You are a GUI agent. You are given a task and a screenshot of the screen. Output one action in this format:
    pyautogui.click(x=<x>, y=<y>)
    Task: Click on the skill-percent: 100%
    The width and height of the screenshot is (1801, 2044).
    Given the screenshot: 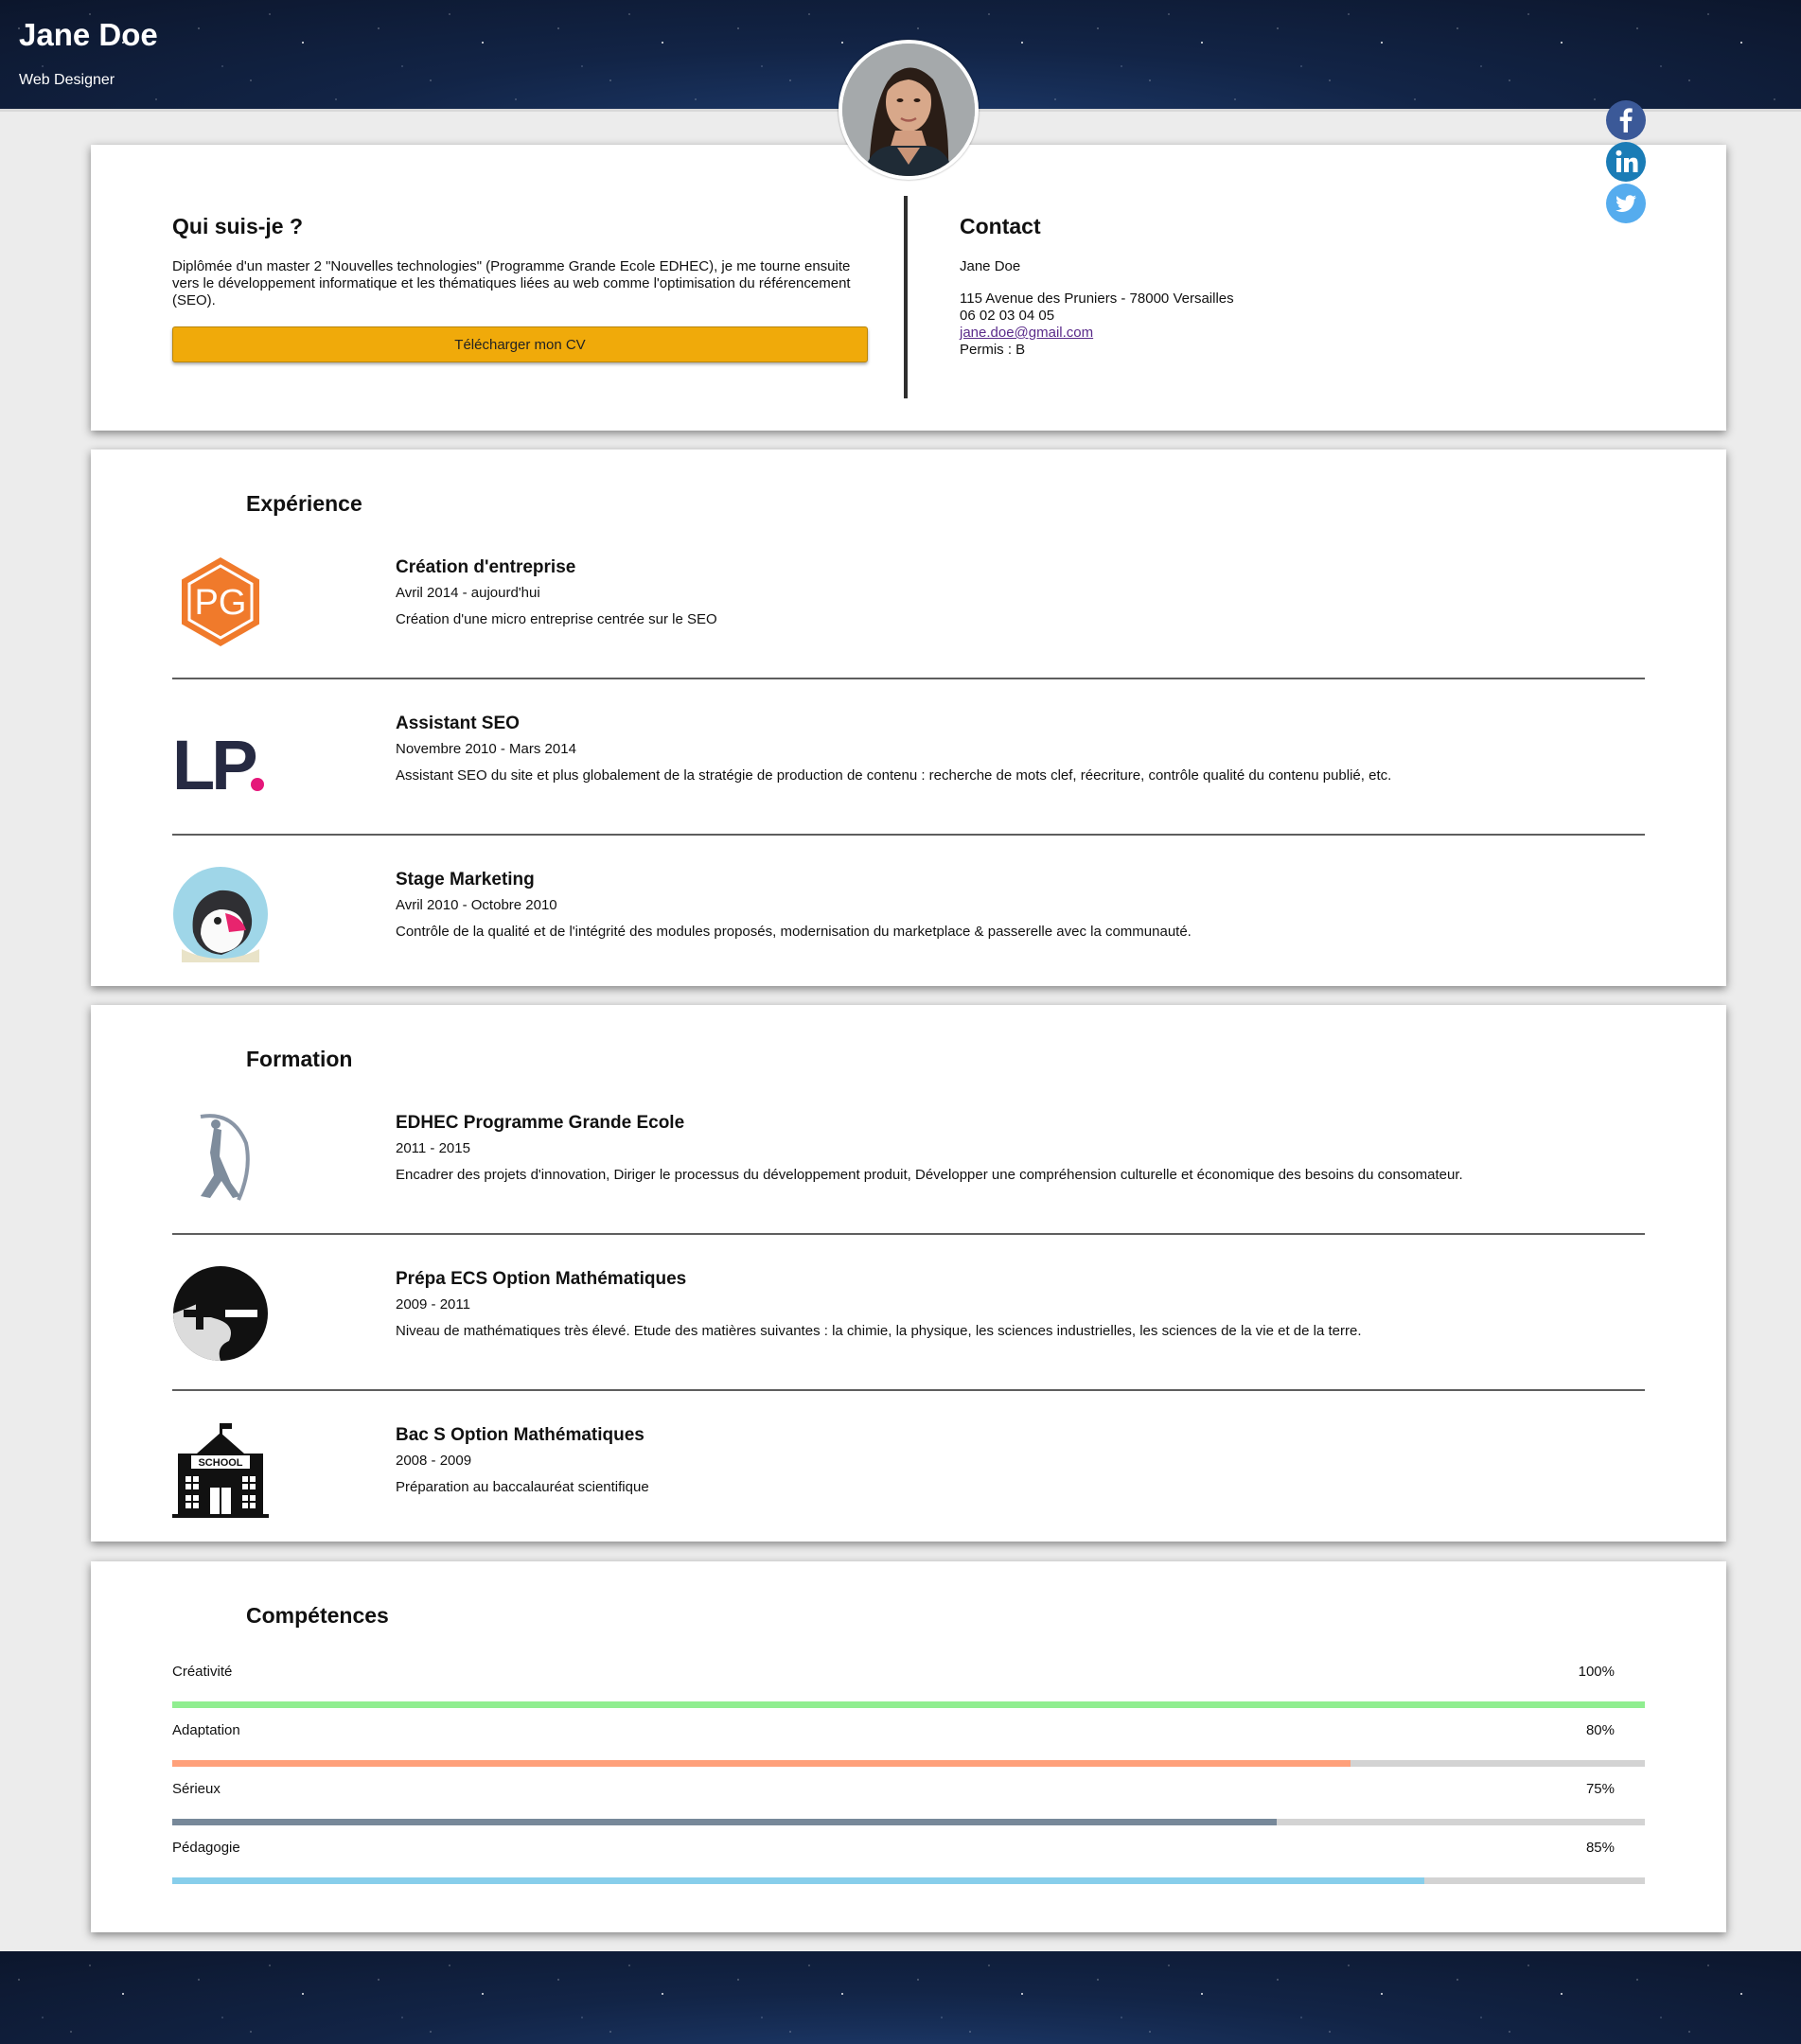 What is the action you would take?
    pyautogui.click(x=1596, y=1672)
    